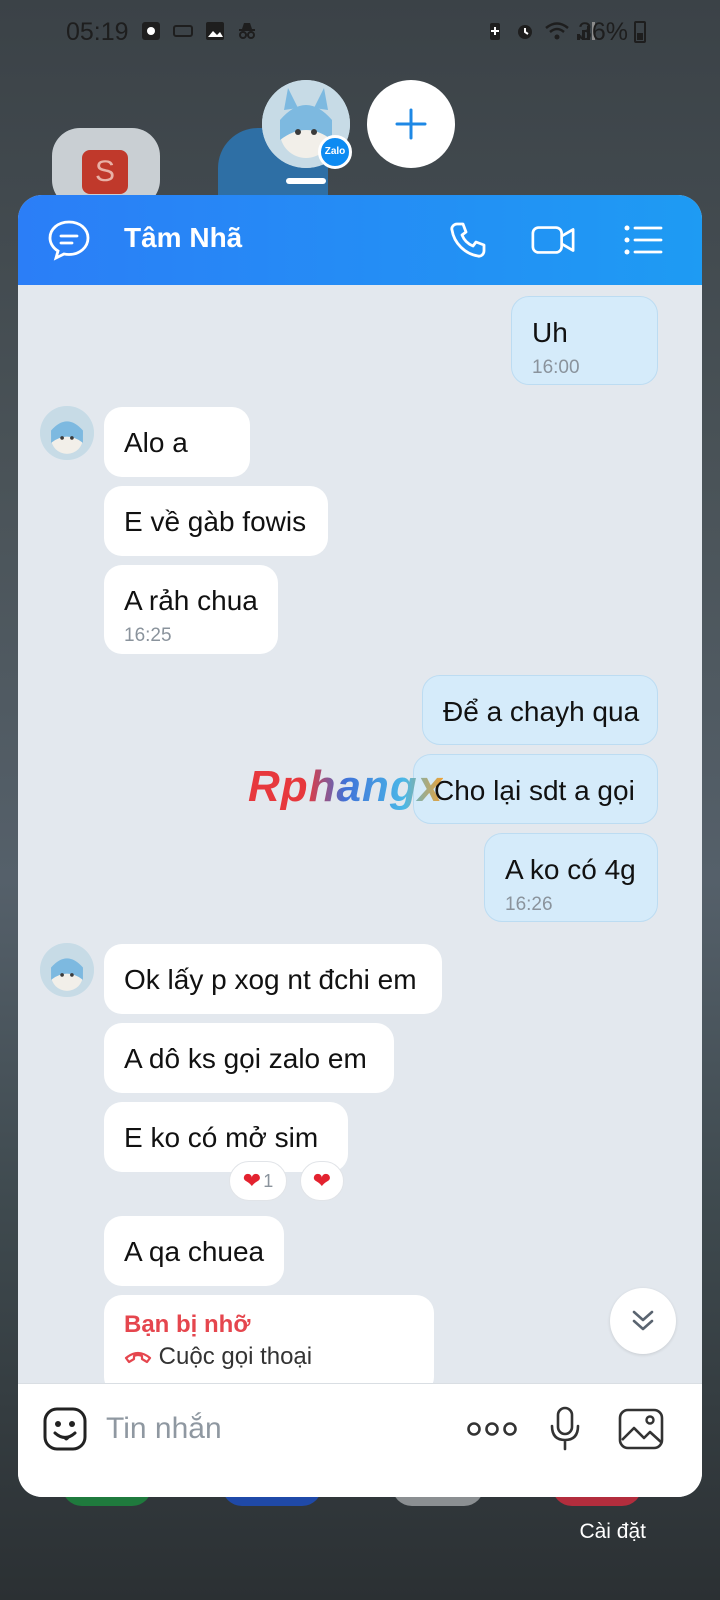  Describe the element at coordinates (570, 869) in the screenshot. I see `message-text: A ko có 4g` at that location.